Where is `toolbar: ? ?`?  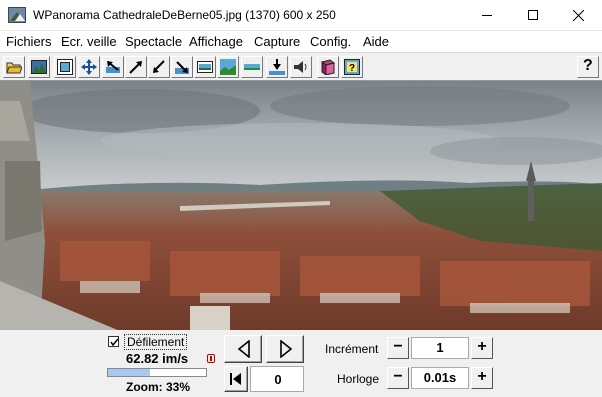 toolbar: ? ? is located at coordinates (301, 66).